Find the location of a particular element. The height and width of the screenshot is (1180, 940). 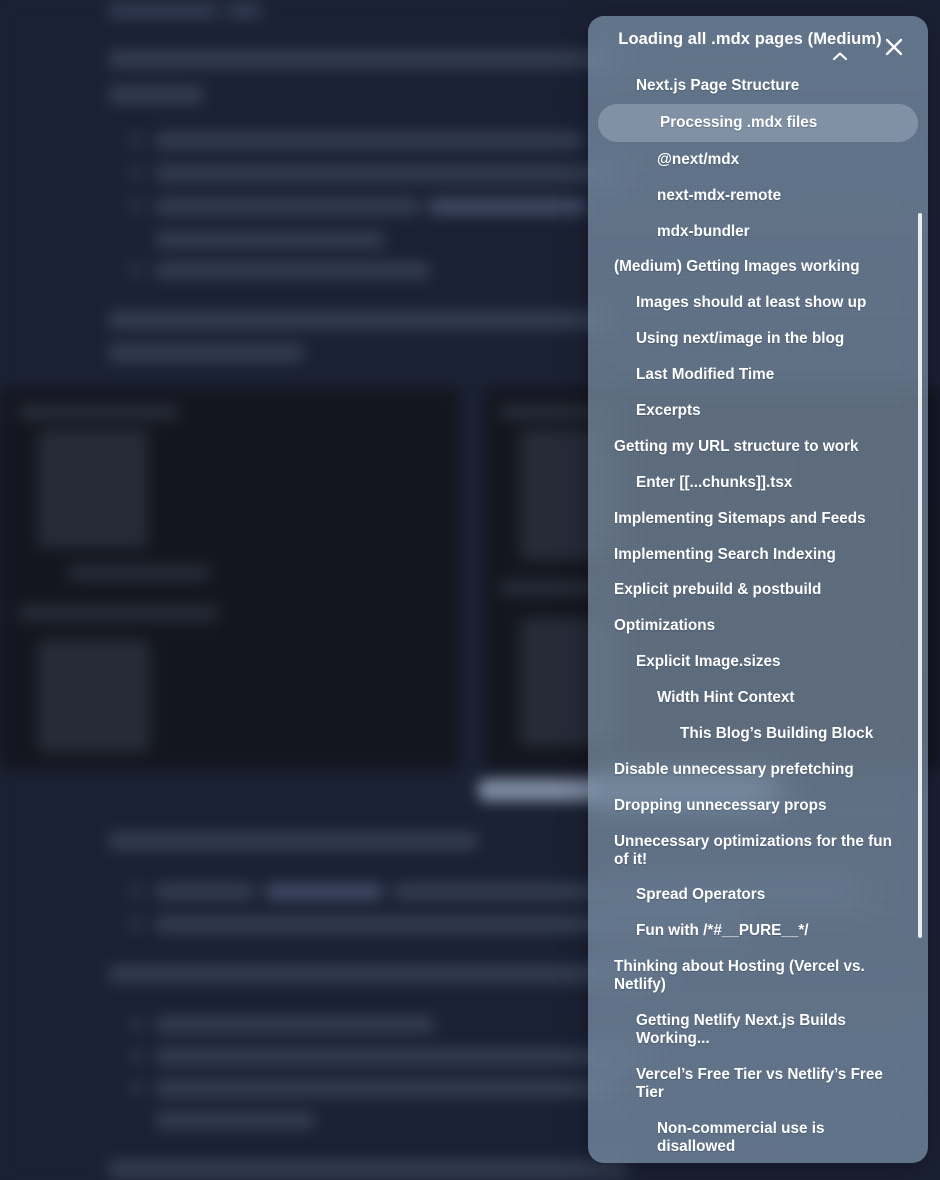

toc-item: mdx-bundler is located at coordinates (758, 232).